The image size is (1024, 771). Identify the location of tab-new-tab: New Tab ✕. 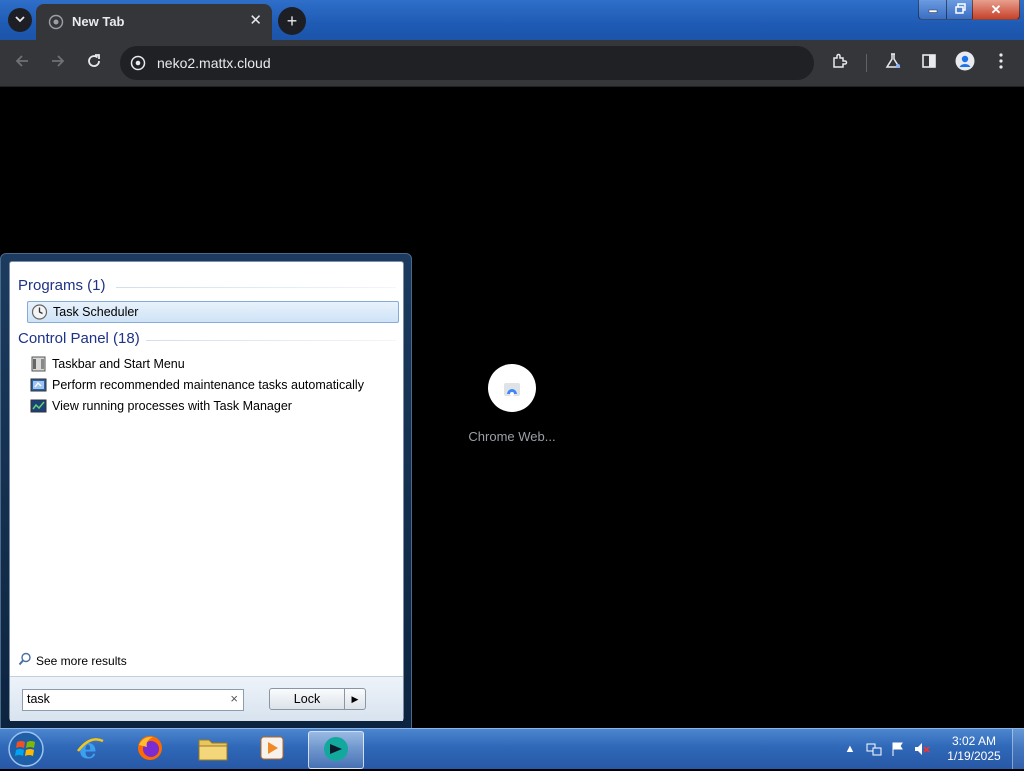
(154, 22).